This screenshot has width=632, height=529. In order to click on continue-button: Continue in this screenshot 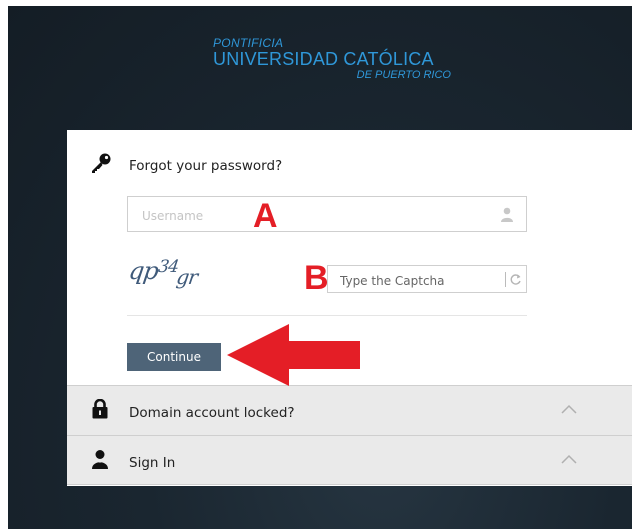, I will do `click(174, 357)`.